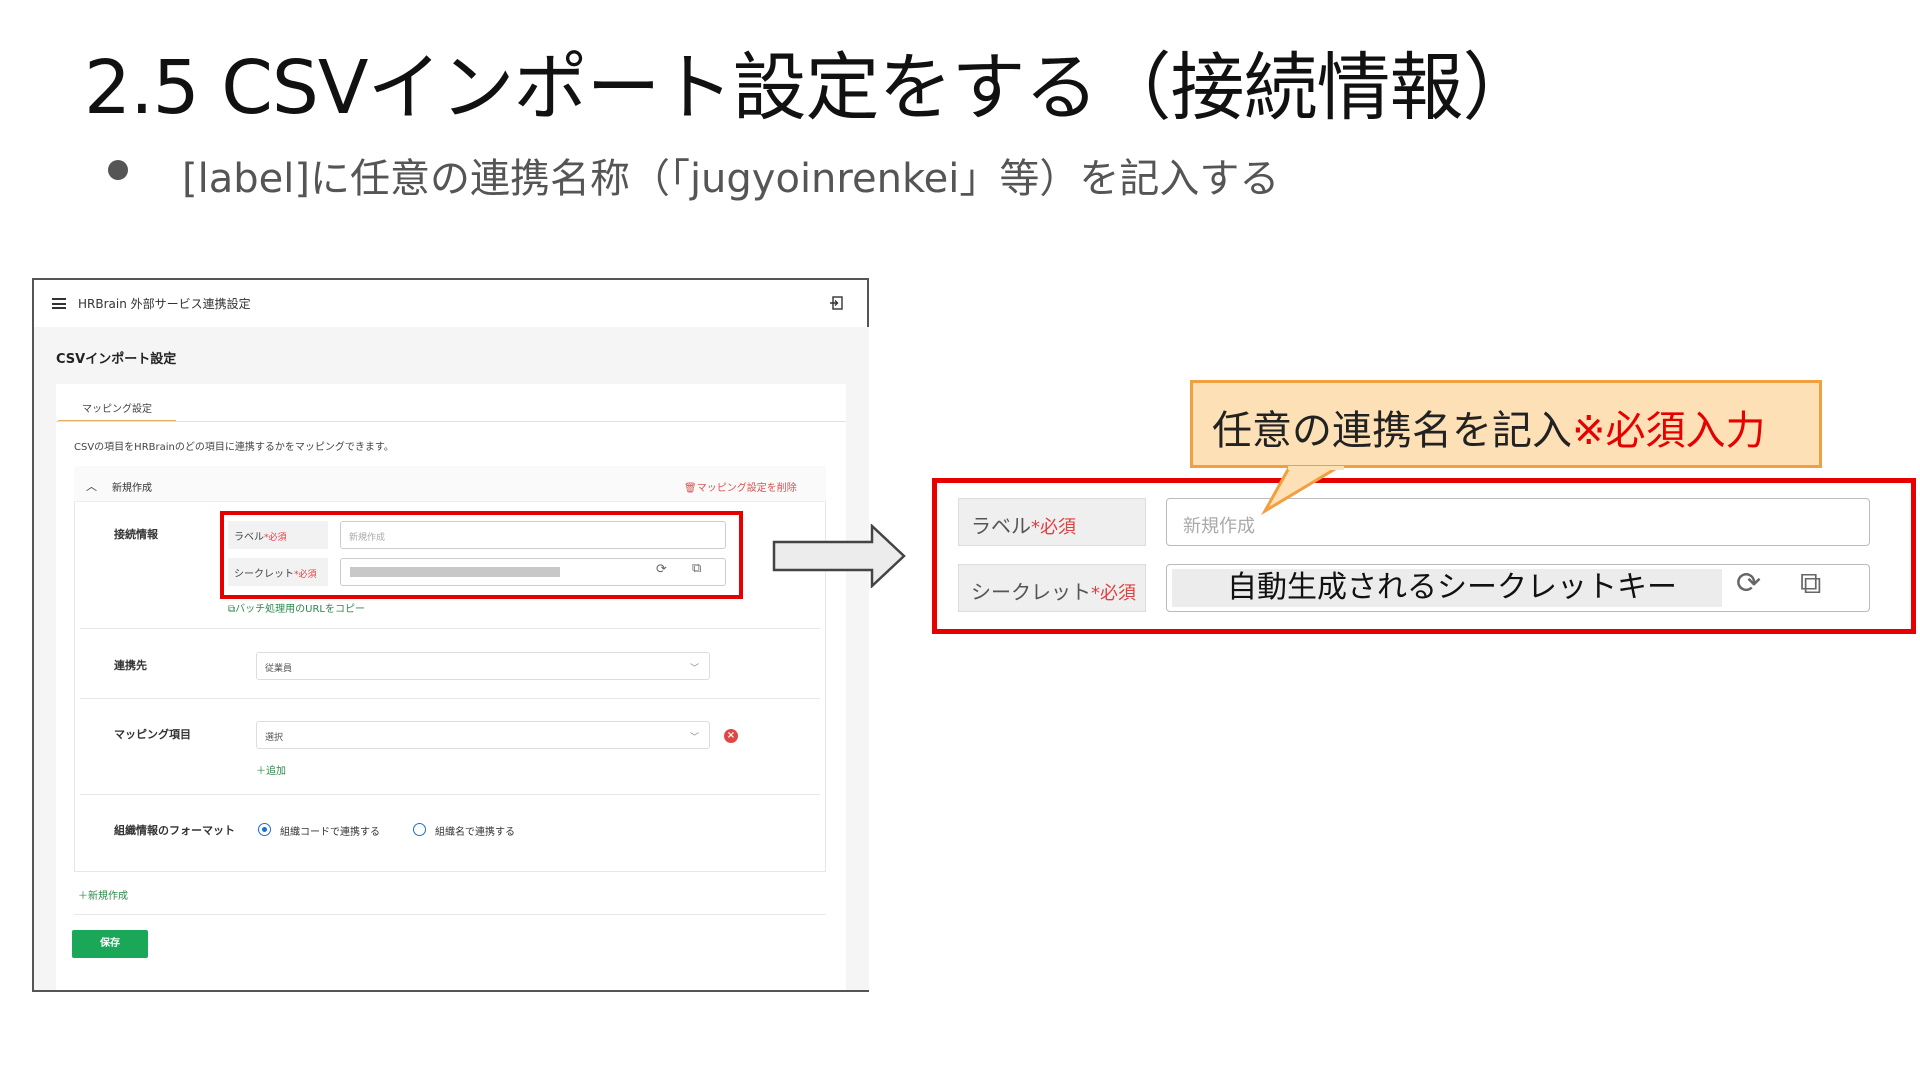  What do you see at coordinates (1031, 592) in the screenshot?
I see `zoom-secret-field-text: シークレット` at bounding box center [1031, 592].